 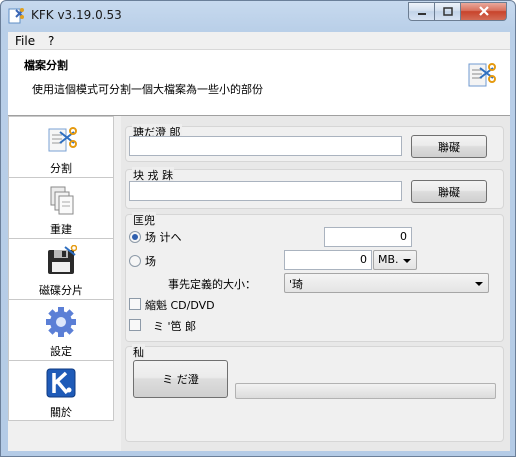 What do you see at coordinates (61, 322) in the screenshot?
I see `gear-icon` at bounding box center [61, 322].